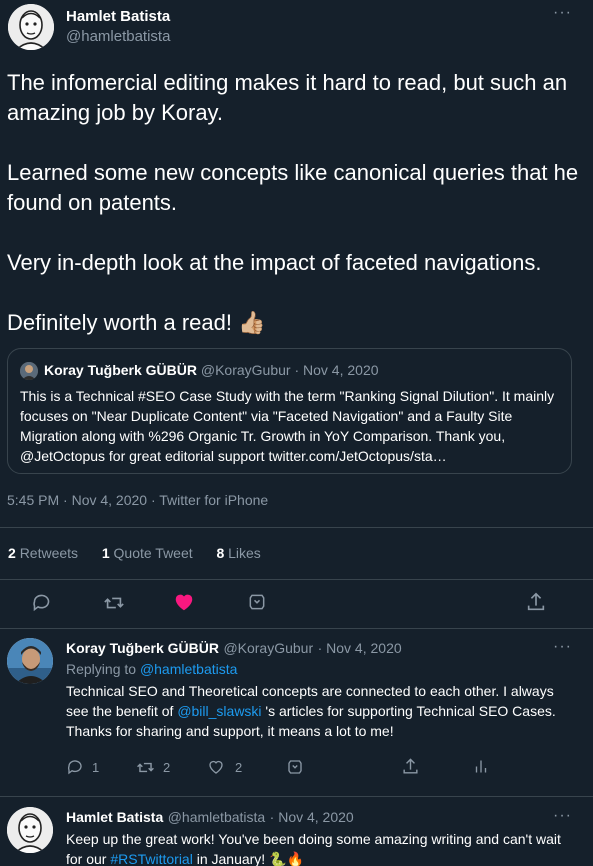  Describe the element at coordinates (96, 767) in the screenshot. I see `reply-count: 1` at that location.